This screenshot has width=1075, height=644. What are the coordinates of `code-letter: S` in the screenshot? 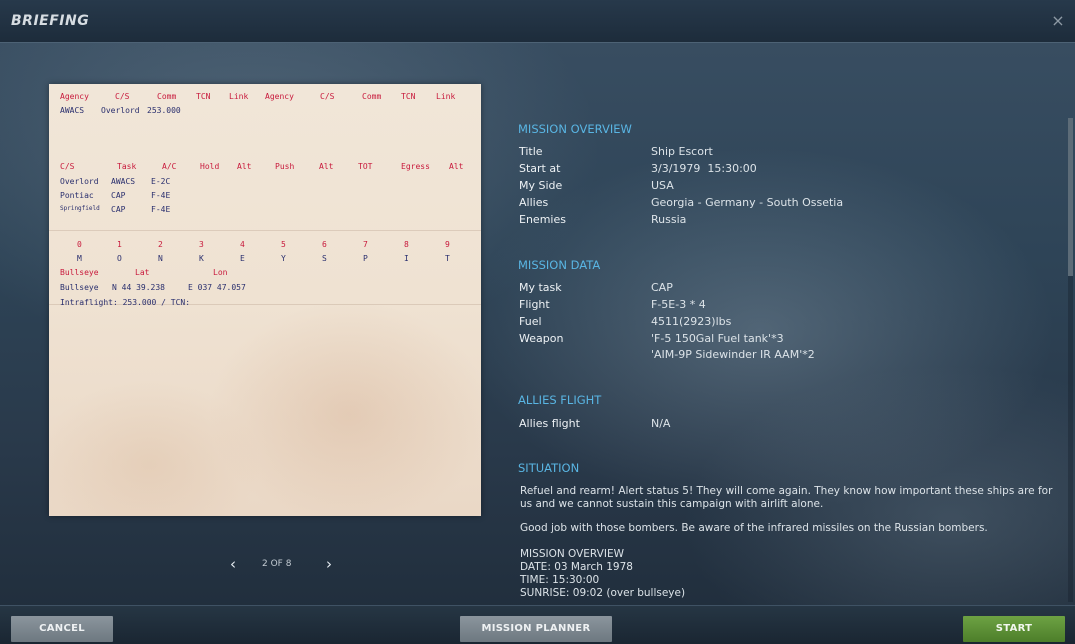 It's located at (324, 258).